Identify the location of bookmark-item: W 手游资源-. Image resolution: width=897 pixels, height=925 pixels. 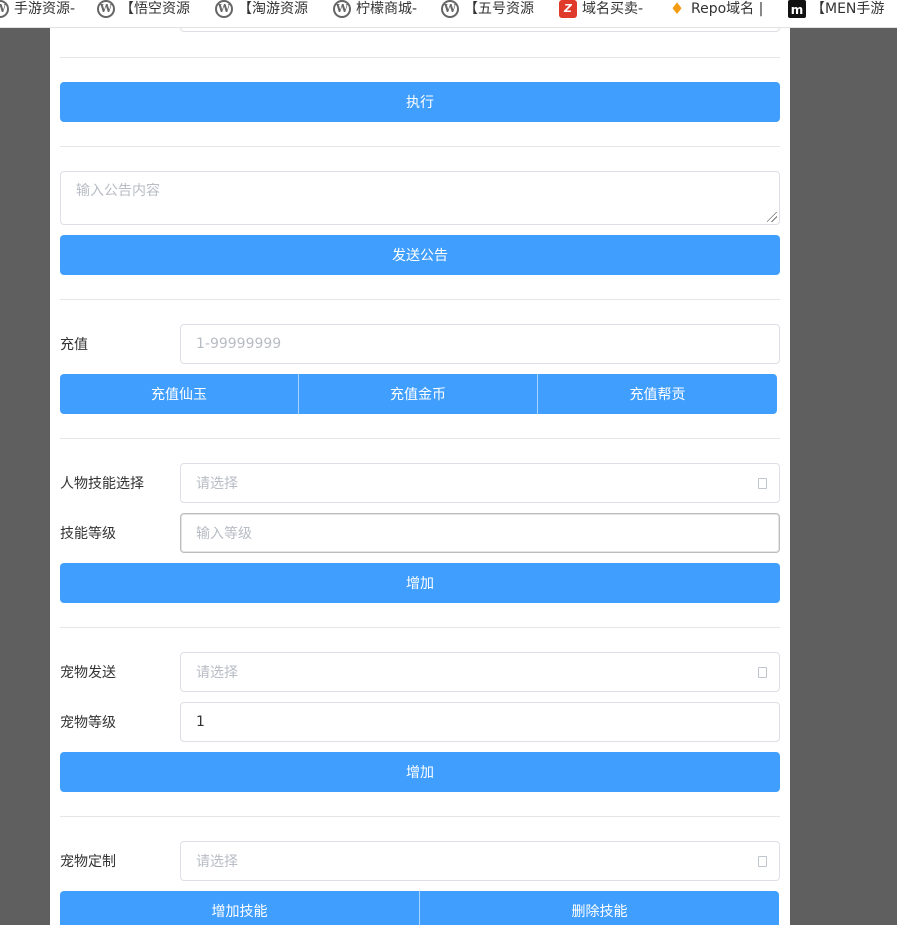
(37, 9).